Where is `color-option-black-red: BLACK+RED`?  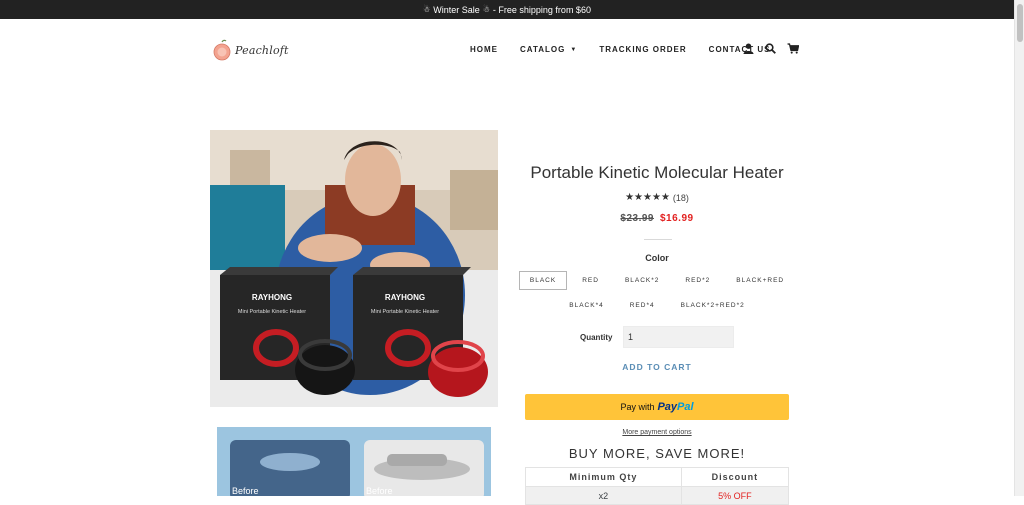 color-option-black-red: BLACK+RED is located at coordinates (760, 280).